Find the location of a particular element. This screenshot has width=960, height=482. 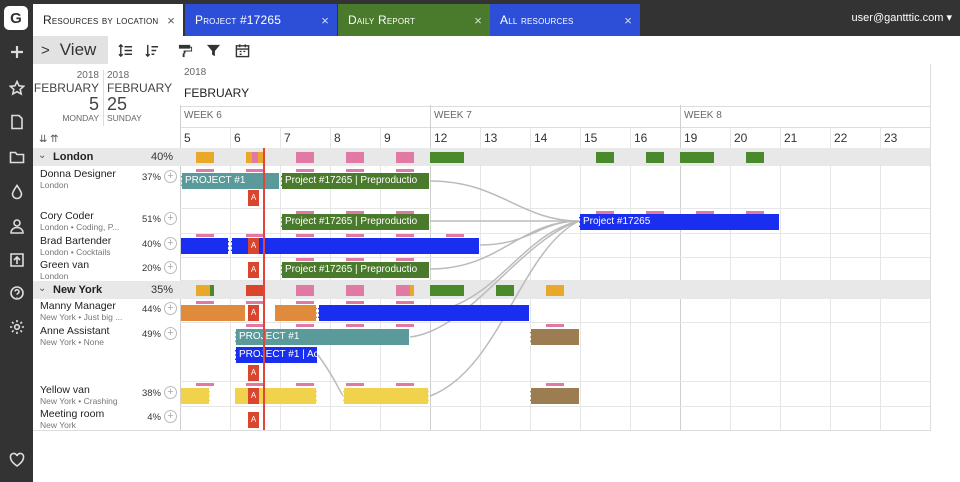

task-bar: PROJECT #1 is located at coordinates (322, 337).